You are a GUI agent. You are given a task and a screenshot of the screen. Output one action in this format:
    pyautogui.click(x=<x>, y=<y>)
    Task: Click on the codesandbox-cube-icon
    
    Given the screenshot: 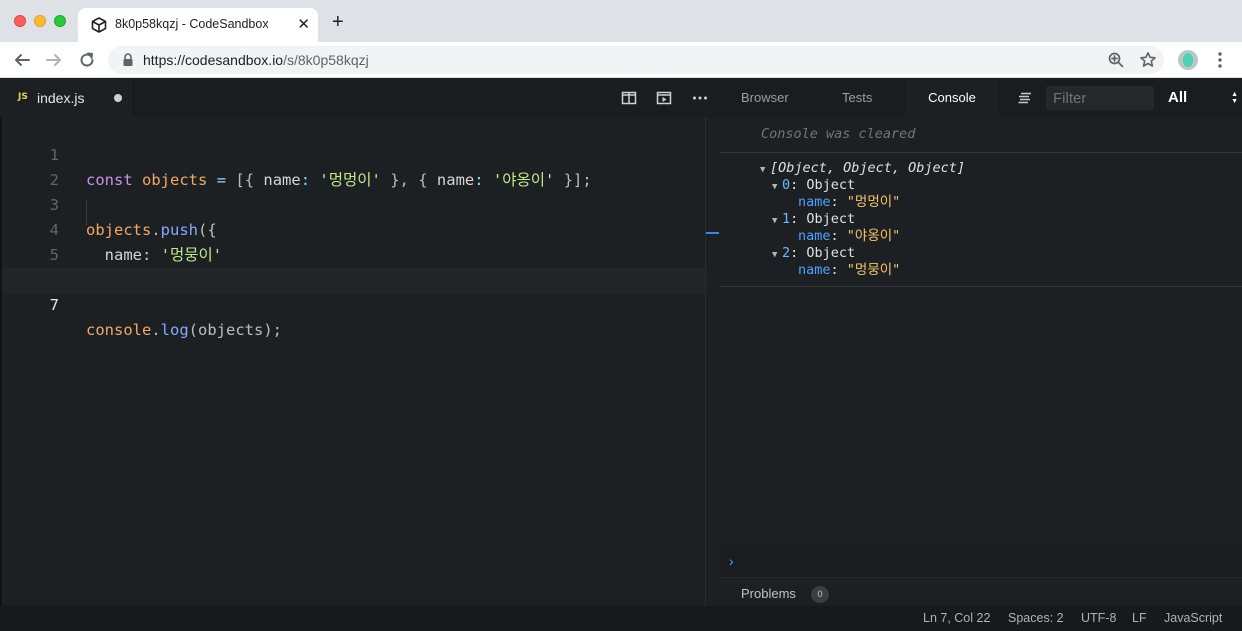 What is the action you would take?
    pyautogui.click(x=99, y=25)
    